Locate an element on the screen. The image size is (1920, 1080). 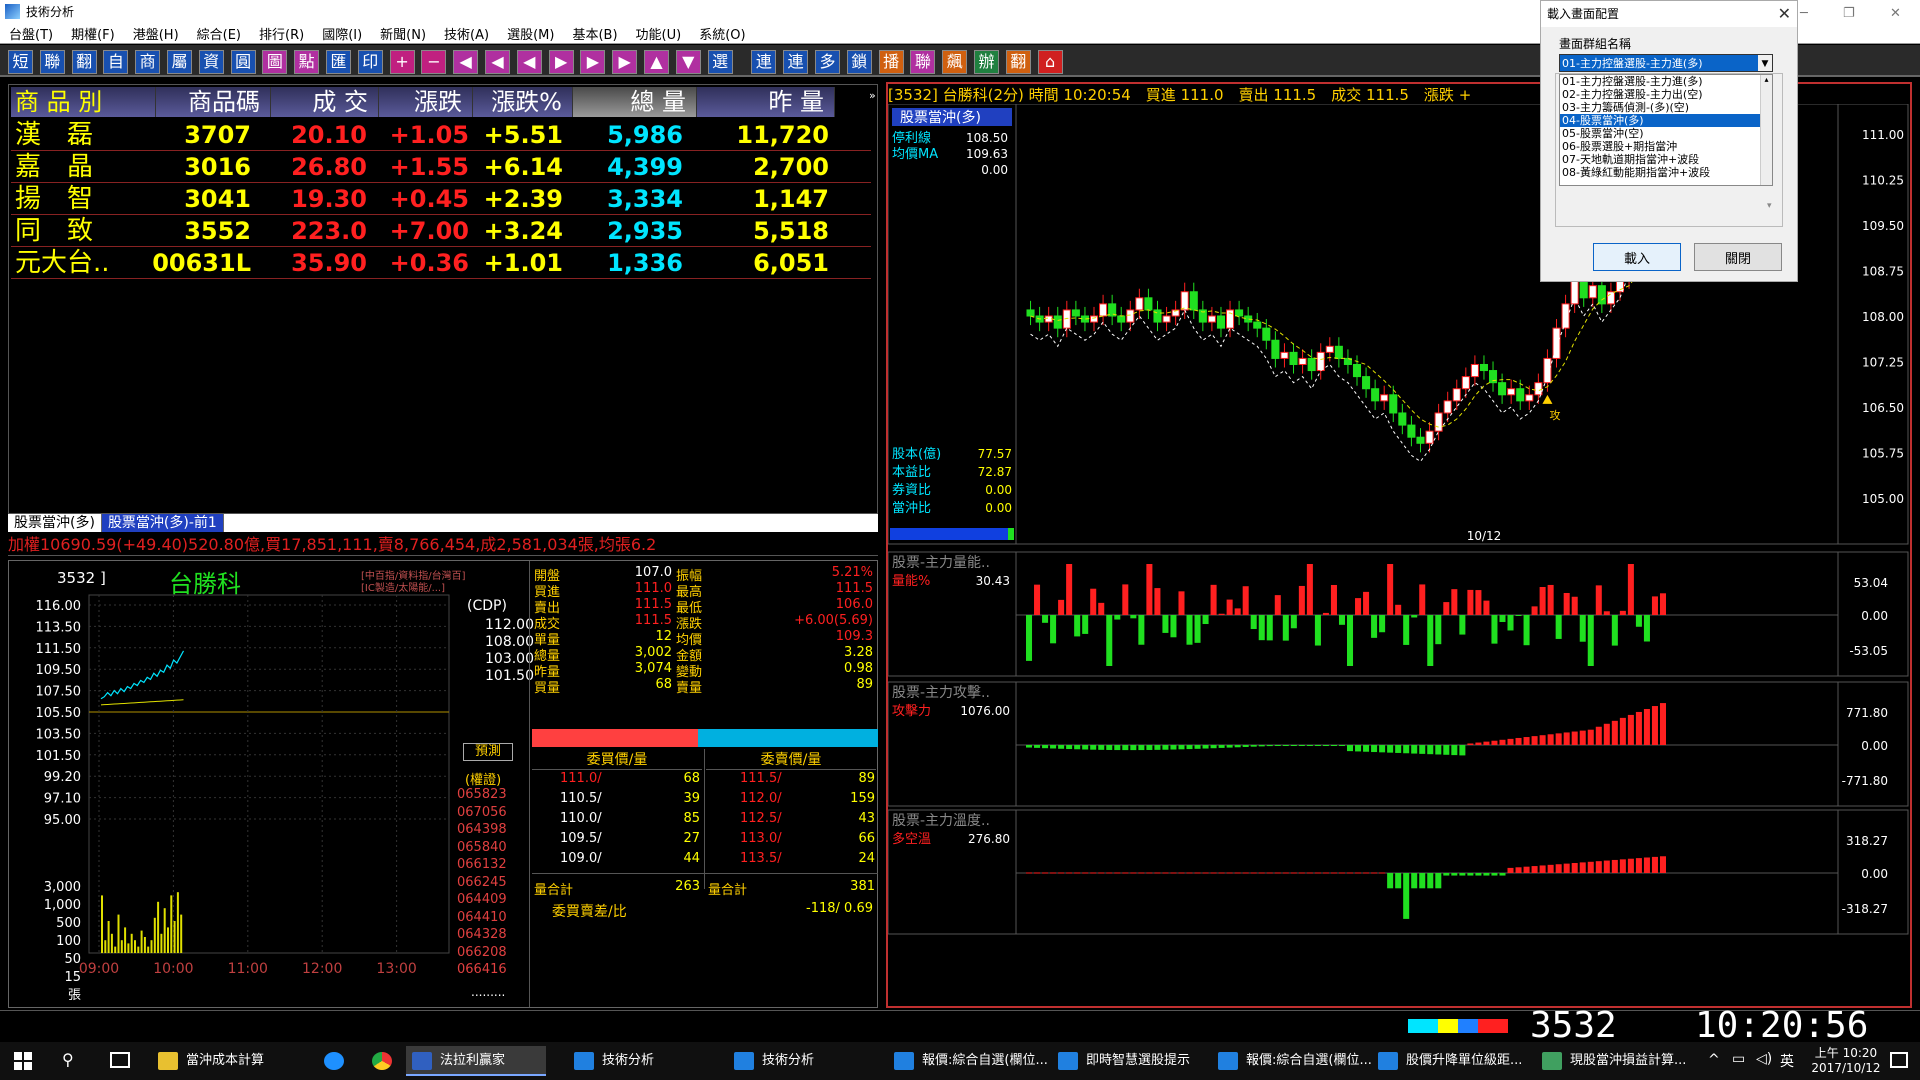
warrant-code: 064409 is located at coordinates (492, 901).